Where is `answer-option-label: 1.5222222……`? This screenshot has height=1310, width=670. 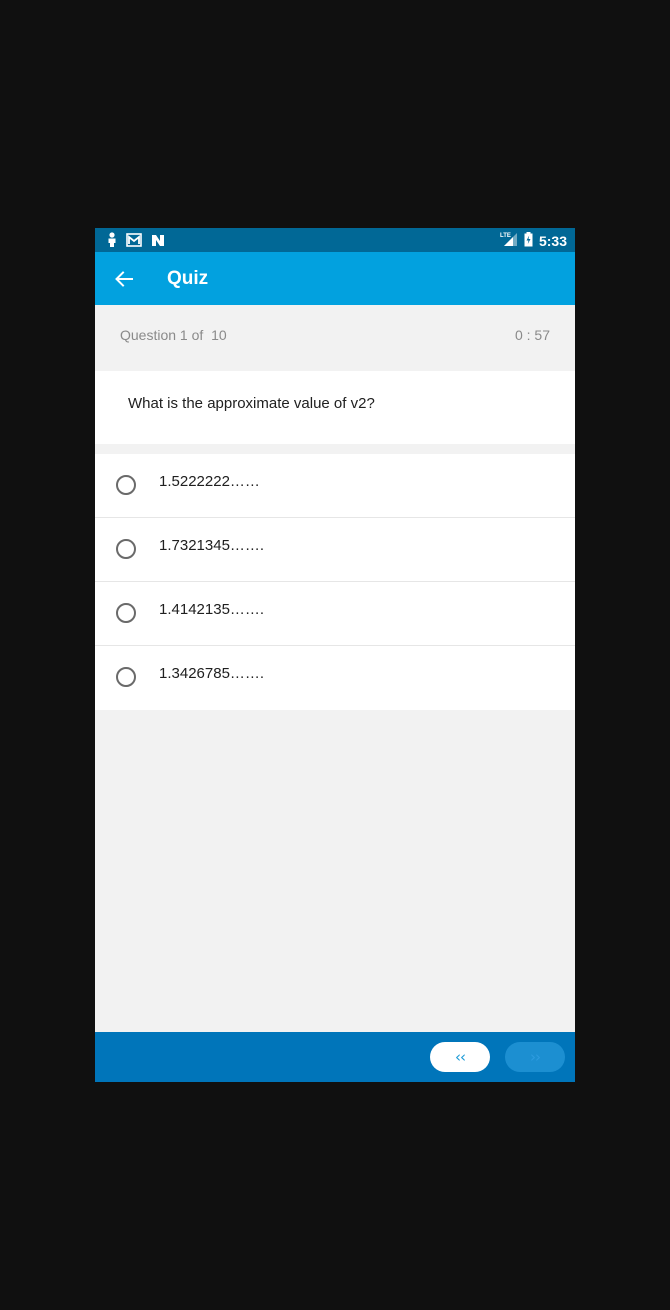 answer-option-label: 1.5222222…… is located at coordinates (209, 481).